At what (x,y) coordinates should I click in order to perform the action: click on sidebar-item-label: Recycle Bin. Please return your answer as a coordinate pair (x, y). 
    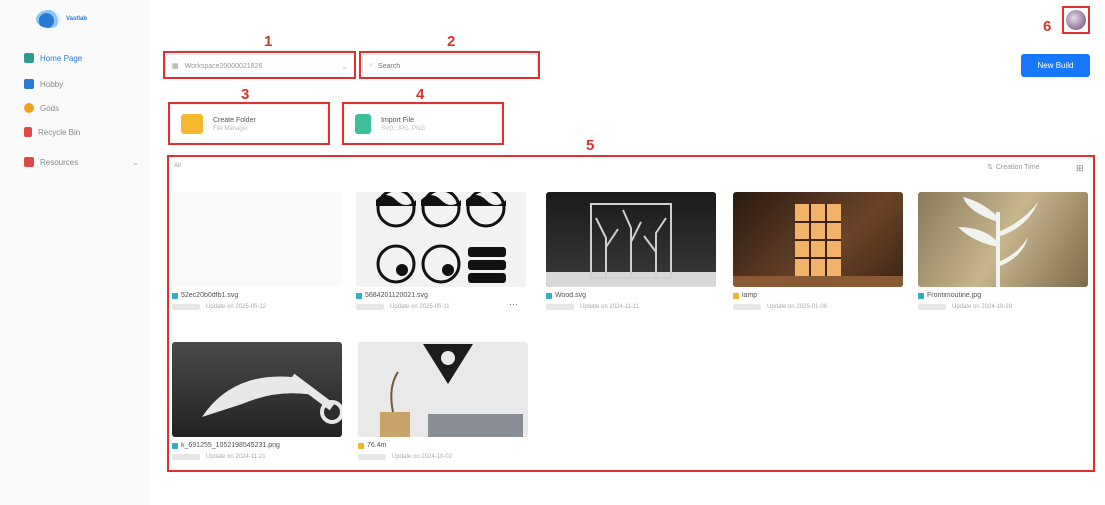
    Looking at the image, I should click on (59, 132).